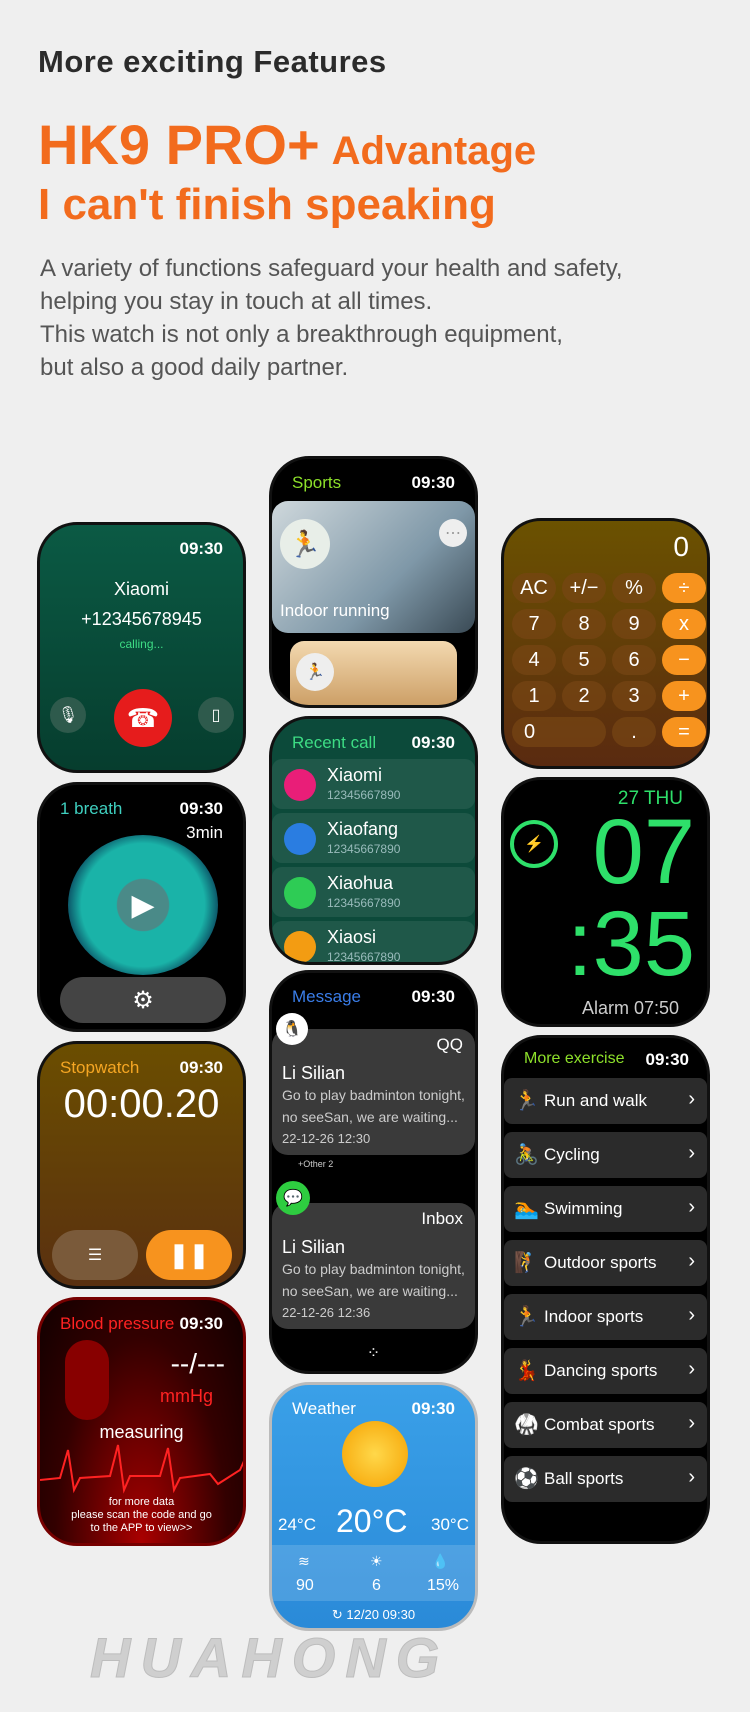 The height and width of the screenshot is (1712, 750). What do you see at coordinates (179, 144) in the screenshot?
I see `model-name: HK9 PRO+` at bounding box center [179, 144].